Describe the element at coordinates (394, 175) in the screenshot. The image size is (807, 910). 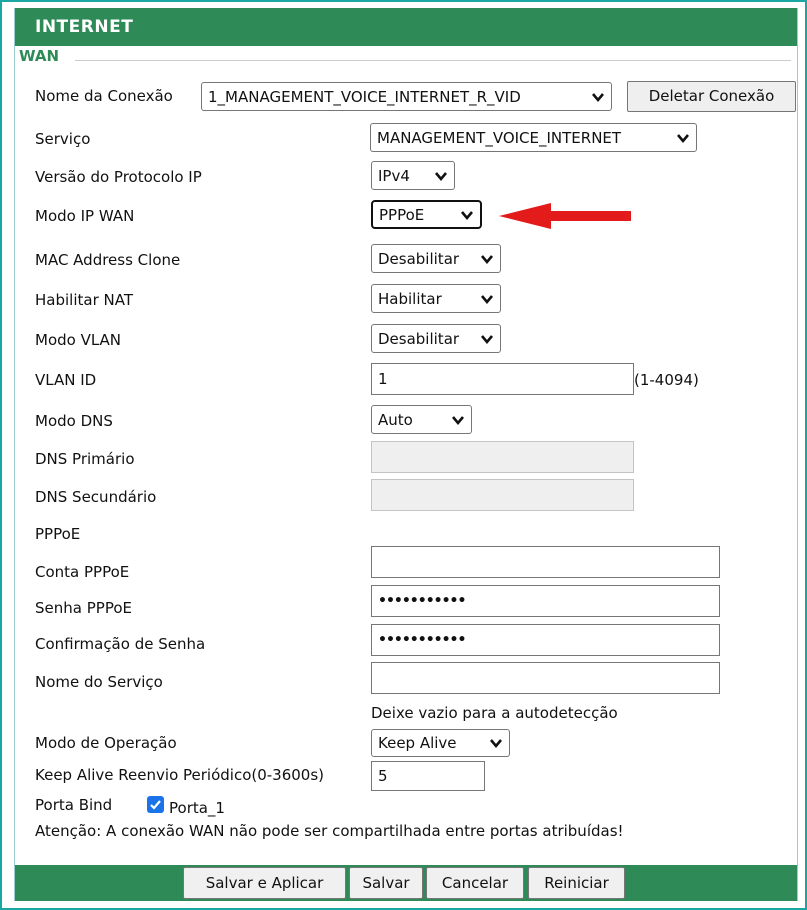
I see `ip-version-value: IPv4` at that location.